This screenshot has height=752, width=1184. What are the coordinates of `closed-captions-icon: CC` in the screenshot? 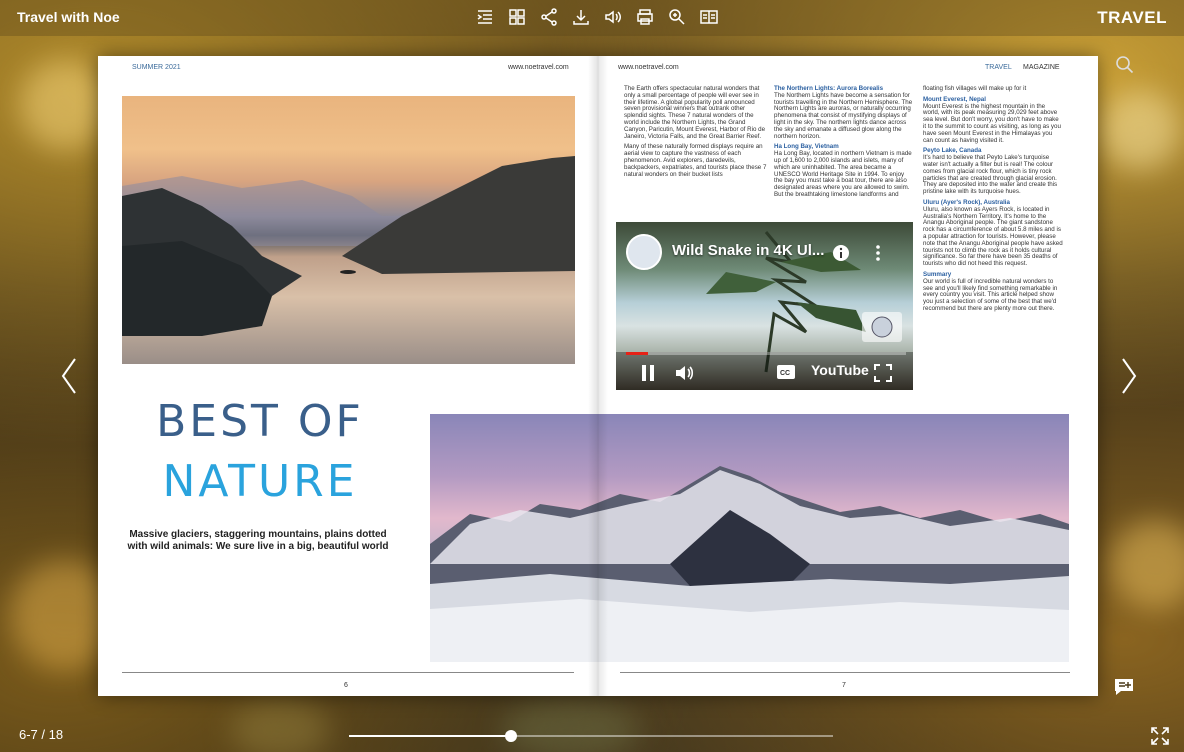 It's located at (786, 372).